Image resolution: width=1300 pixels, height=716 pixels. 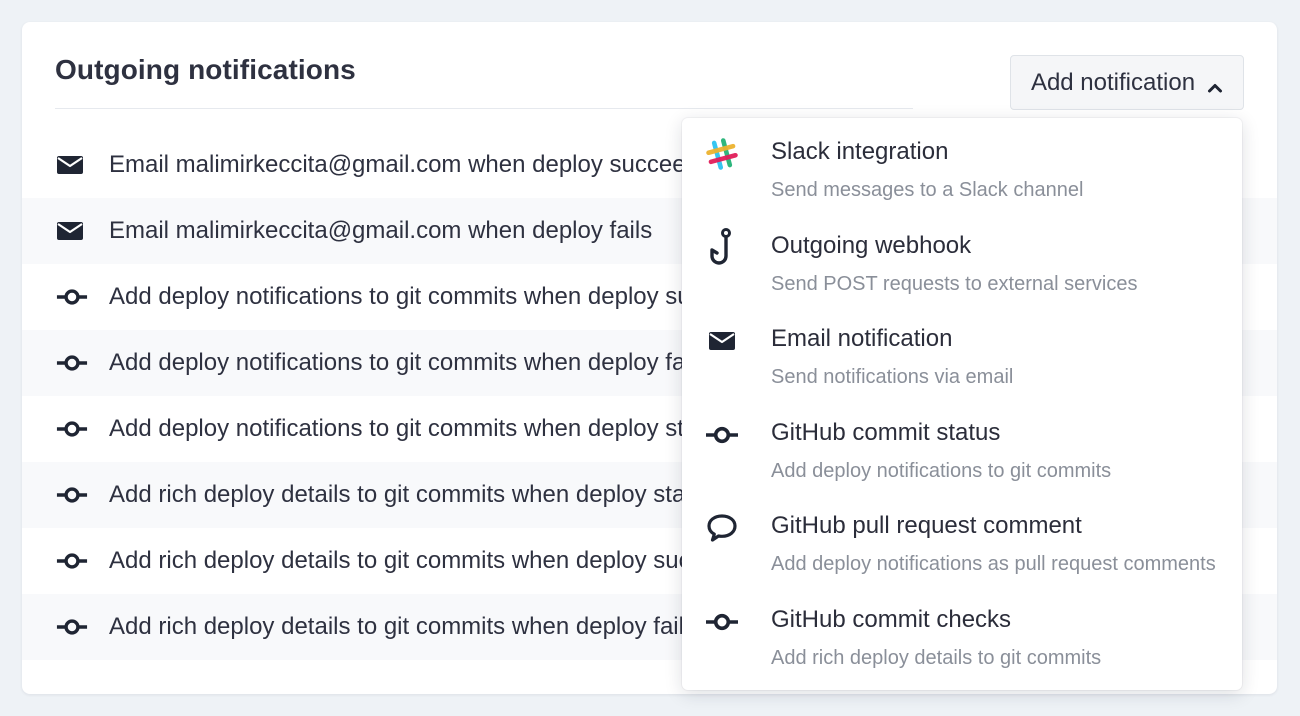 I want to click on menu-item-label: Email notification, so click(x=862, y=339).